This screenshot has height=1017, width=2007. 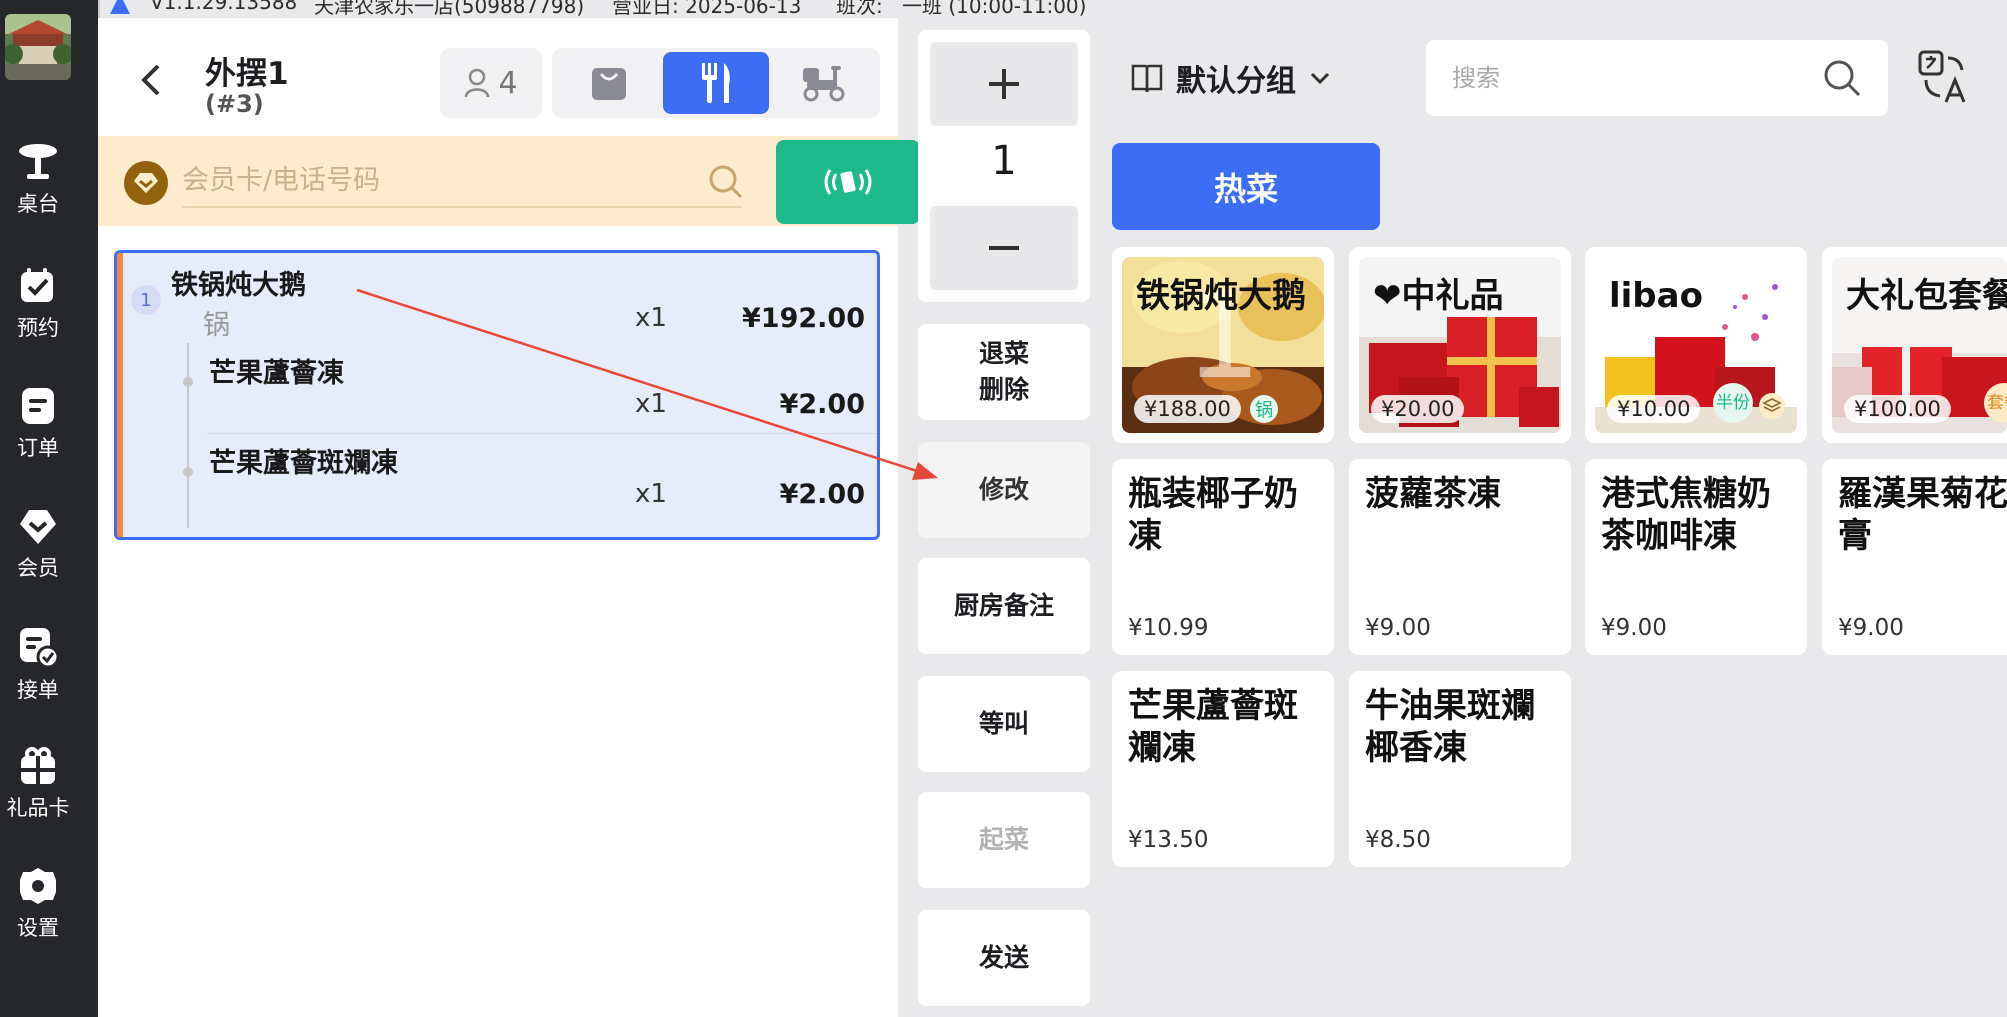 What do you see at coordinates (38, 406) in the screenshot?
I see `order-icon` at bounding box center [38, 406].